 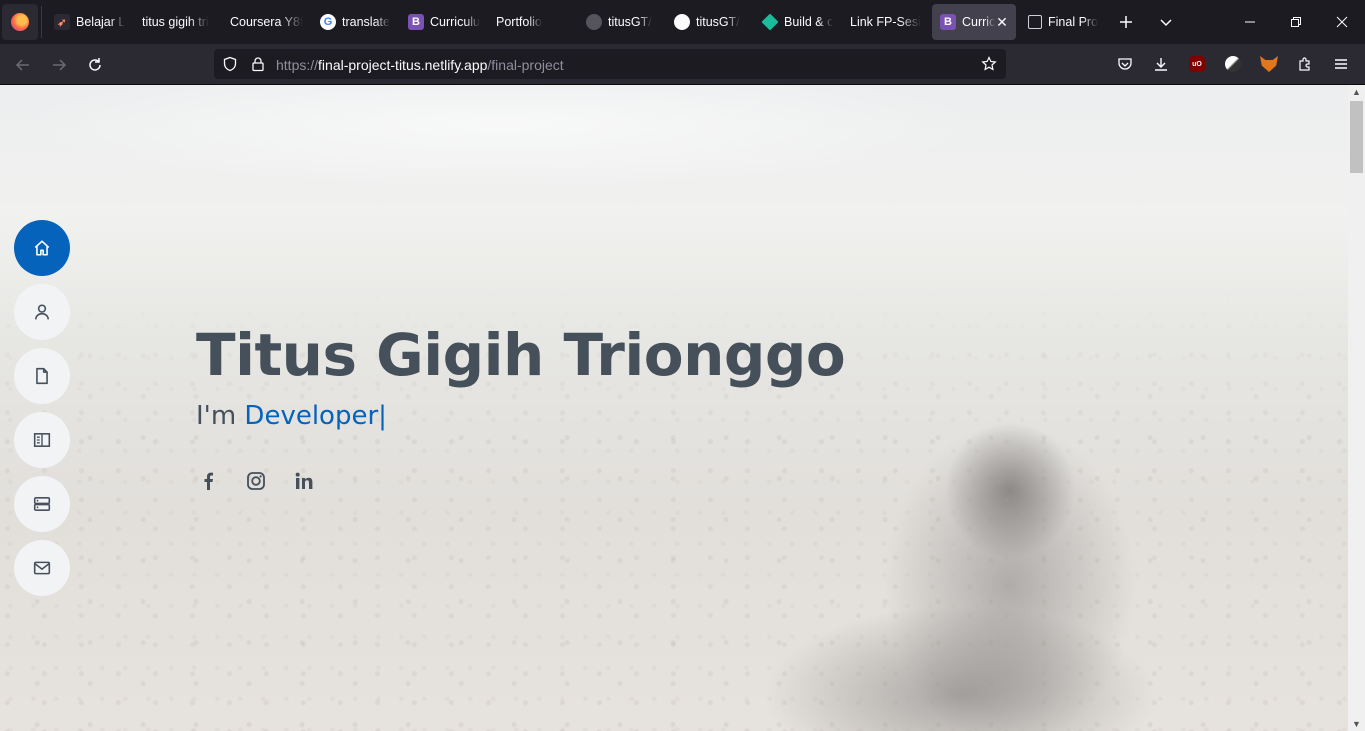 I want to click on nav-contact-button, so click(x=42, y=568).